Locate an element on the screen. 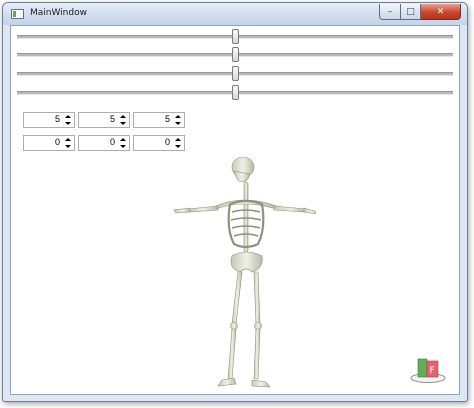  spinner-r1-c1: 5 is located at coordinates (49, 120).